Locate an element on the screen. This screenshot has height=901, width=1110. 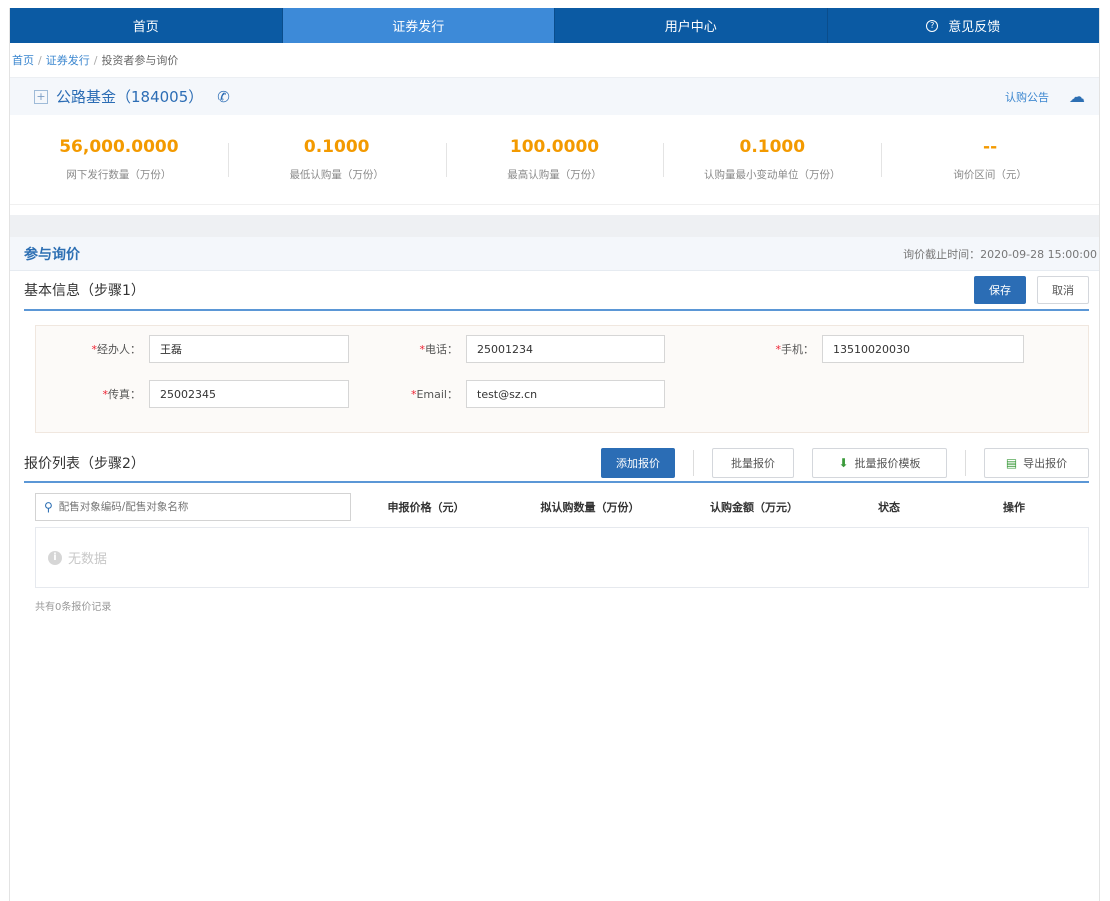
stat-min-subscription: 0.1000 最低认购量（万份） is located at coordinates (336, 159).